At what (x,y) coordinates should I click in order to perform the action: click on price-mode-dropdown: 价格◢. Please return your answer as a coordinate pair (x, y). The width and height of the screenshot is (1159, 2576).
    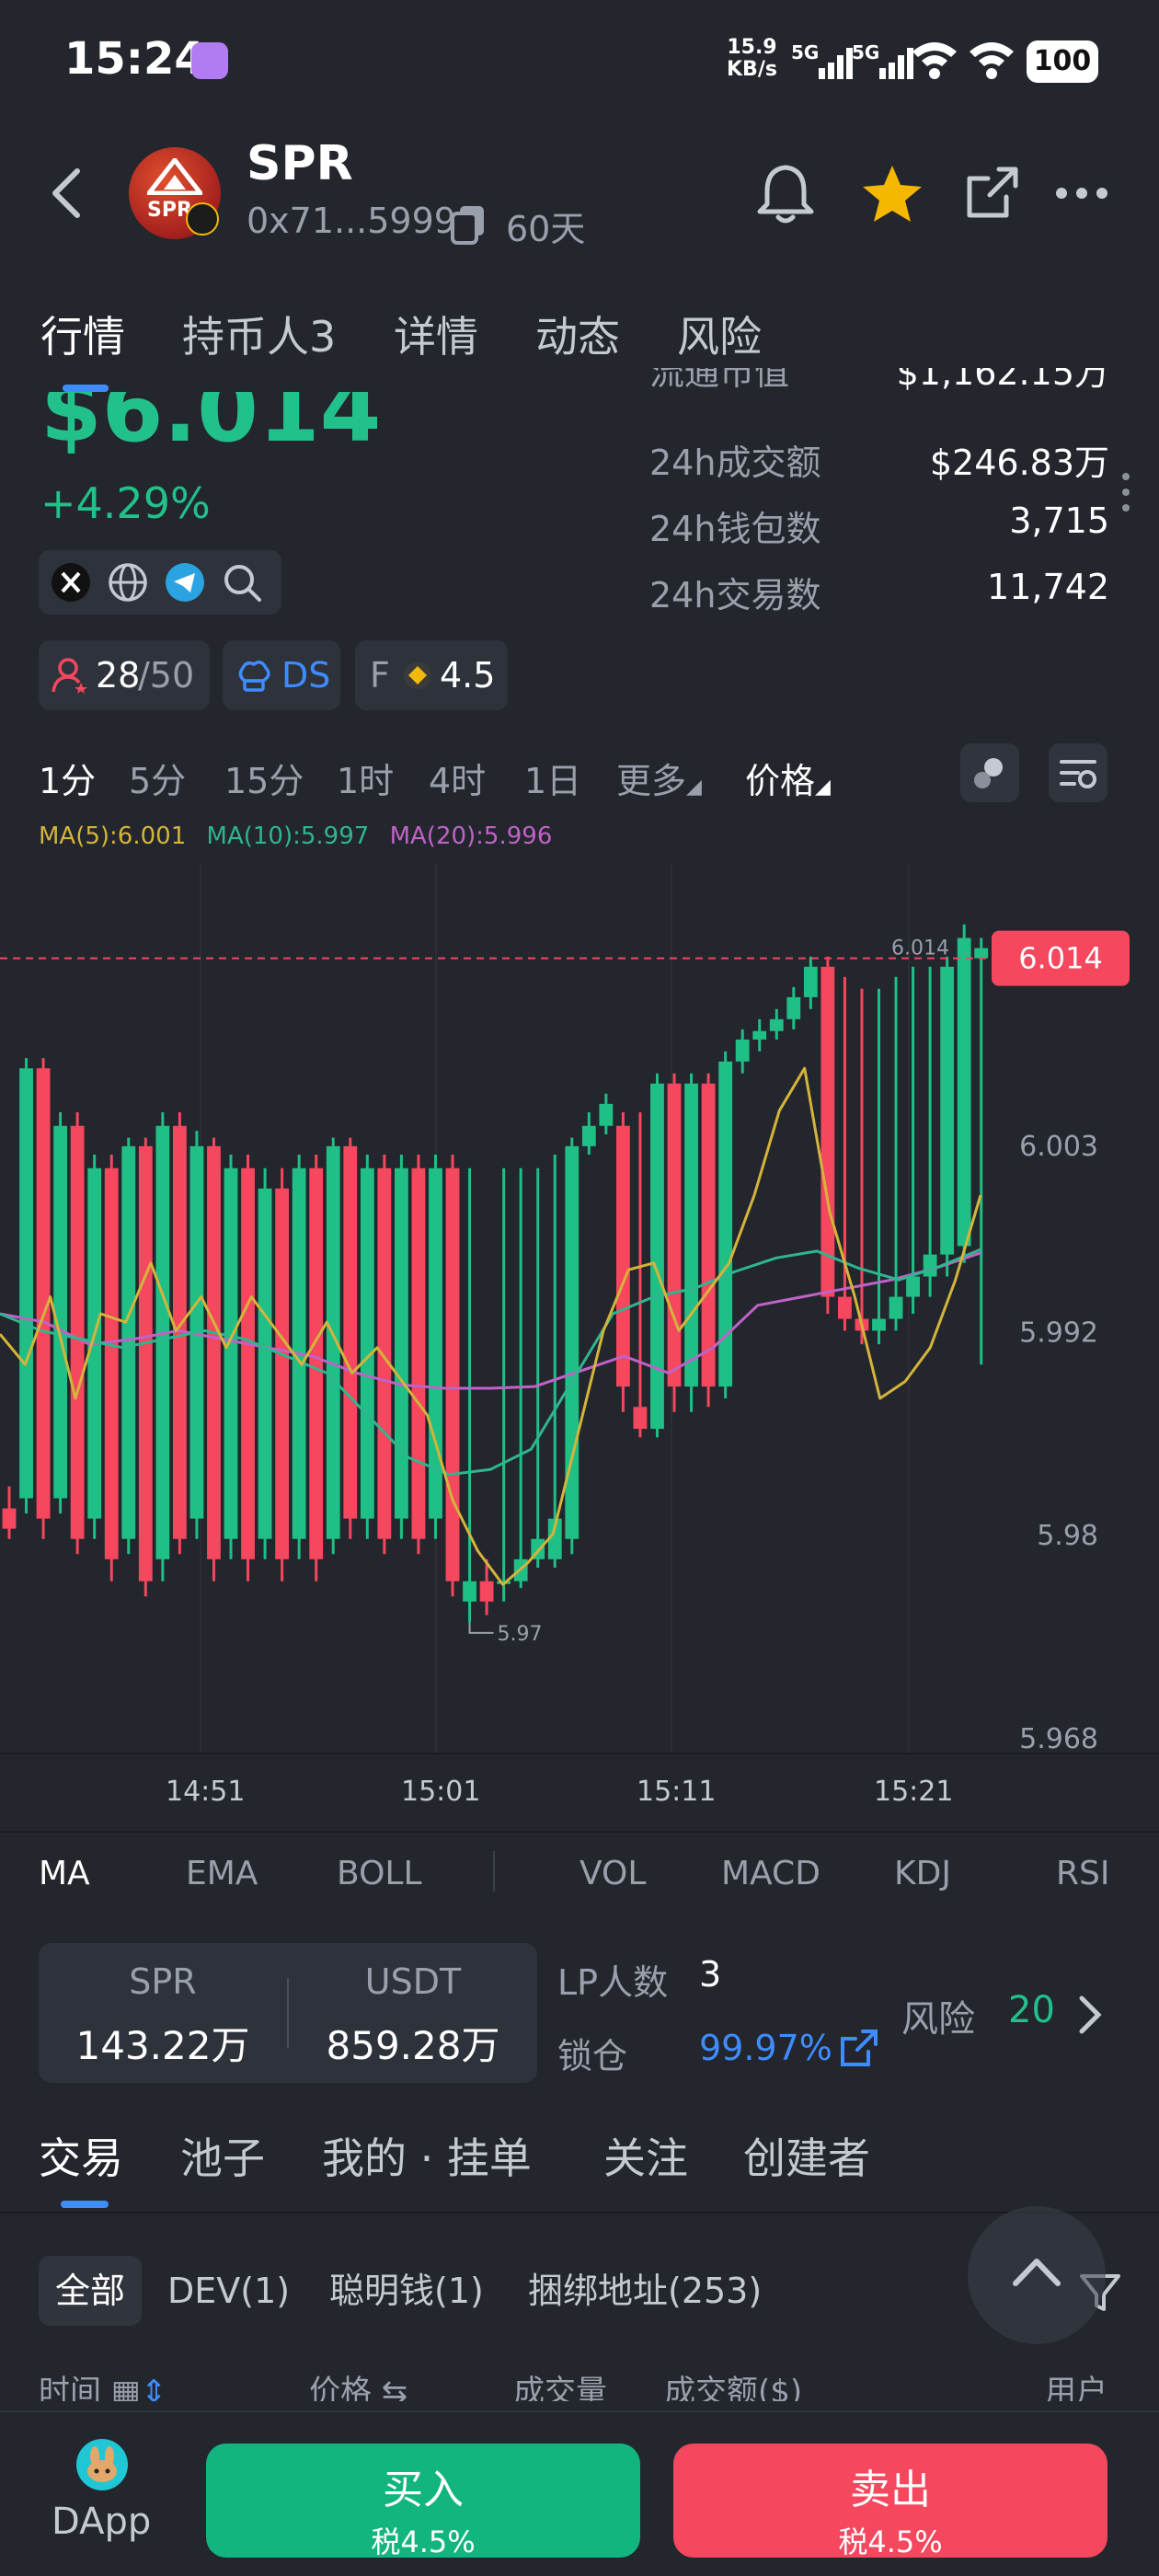
    Looking at the image, I should click on (788, 778).